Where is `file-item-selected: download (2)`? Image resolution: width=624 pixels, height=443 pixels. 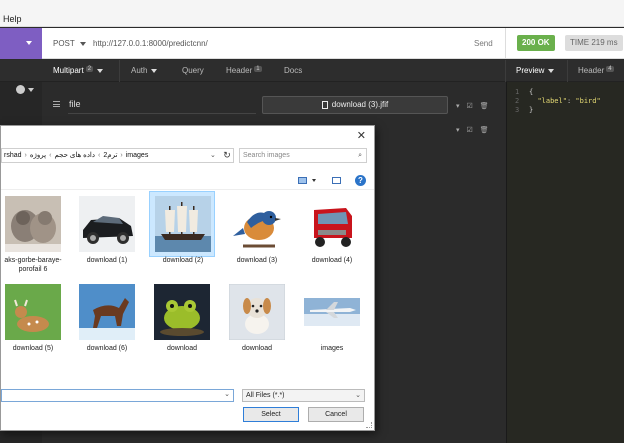
file-item-selected: download (2) is located at coordinates (182, 227).